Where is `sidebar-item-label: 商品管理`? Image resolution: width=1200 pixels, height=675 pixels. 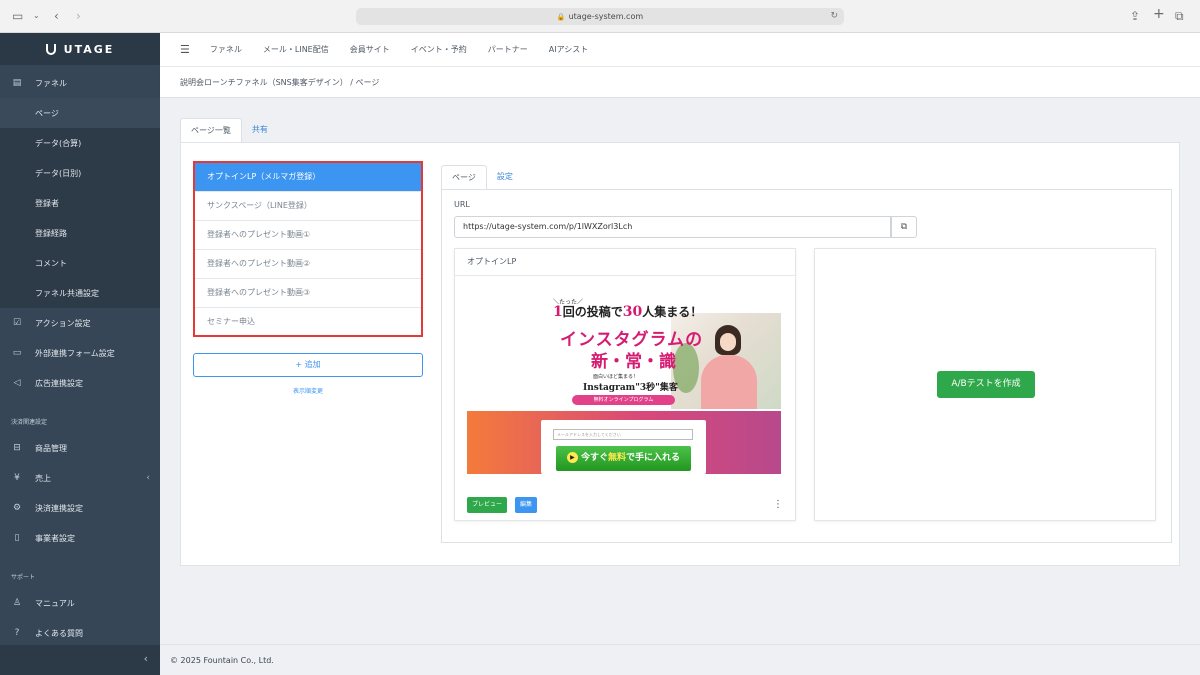 sidebar-item-label: 商品管理 is located at coordinates (51, 448).